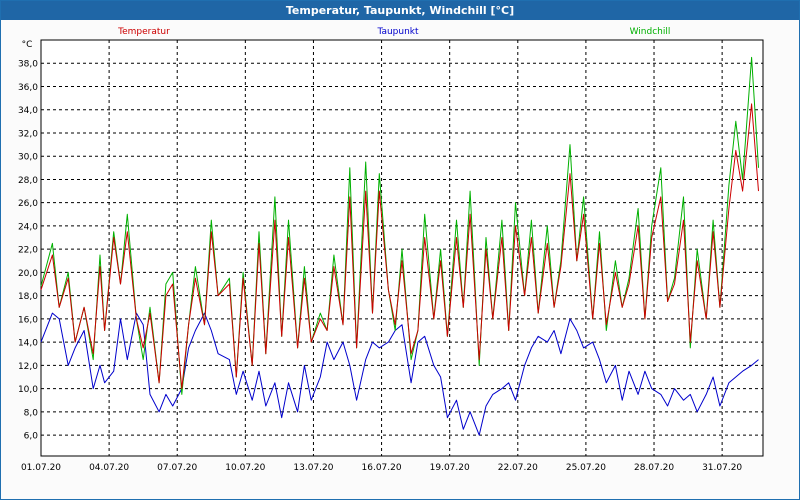 Image resolution: width=800 pixels, height=500 pixels. What do you see at coordinates (28, 158) in the screenshot?
I see `y-tick-label: 30,0` at bounding box center [28, 158].